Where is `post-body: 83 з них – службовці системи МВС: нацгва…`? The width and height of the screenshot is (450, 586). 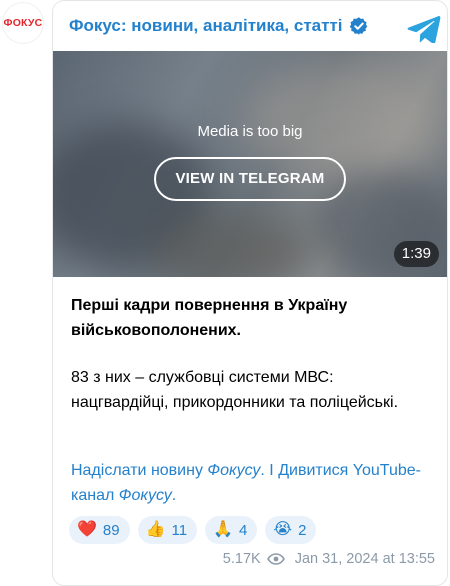 post-body: 83 з них – службовці системи МВС: нацгва… is located at coordinates (235, 390).